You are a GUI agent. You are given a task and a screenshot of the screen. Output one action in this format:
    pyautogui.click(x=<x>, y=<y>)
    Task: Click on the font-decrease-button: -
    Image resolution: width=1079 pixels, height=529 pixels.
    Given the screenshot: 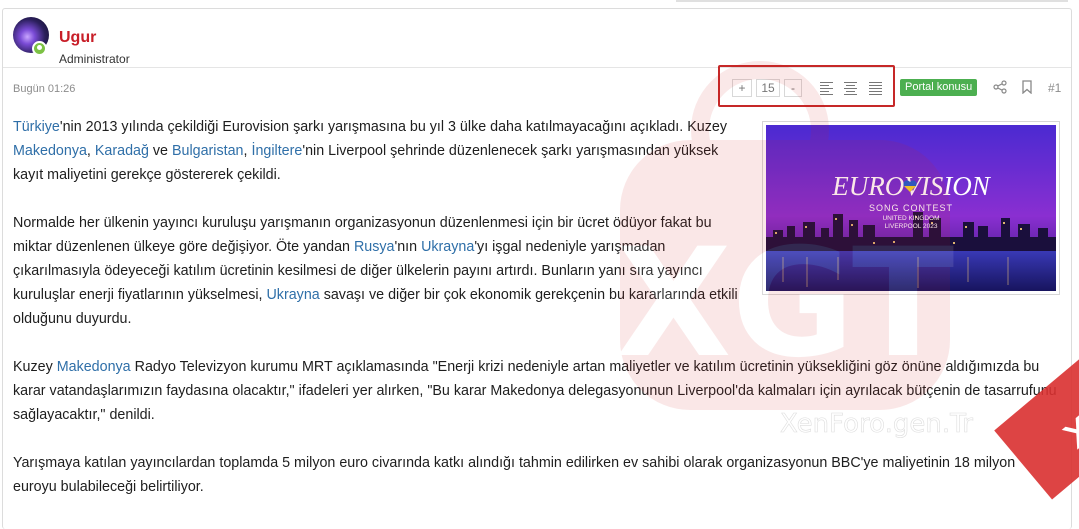 What is the action you would take?
    pyautogui.click(x=793, y=88)
    